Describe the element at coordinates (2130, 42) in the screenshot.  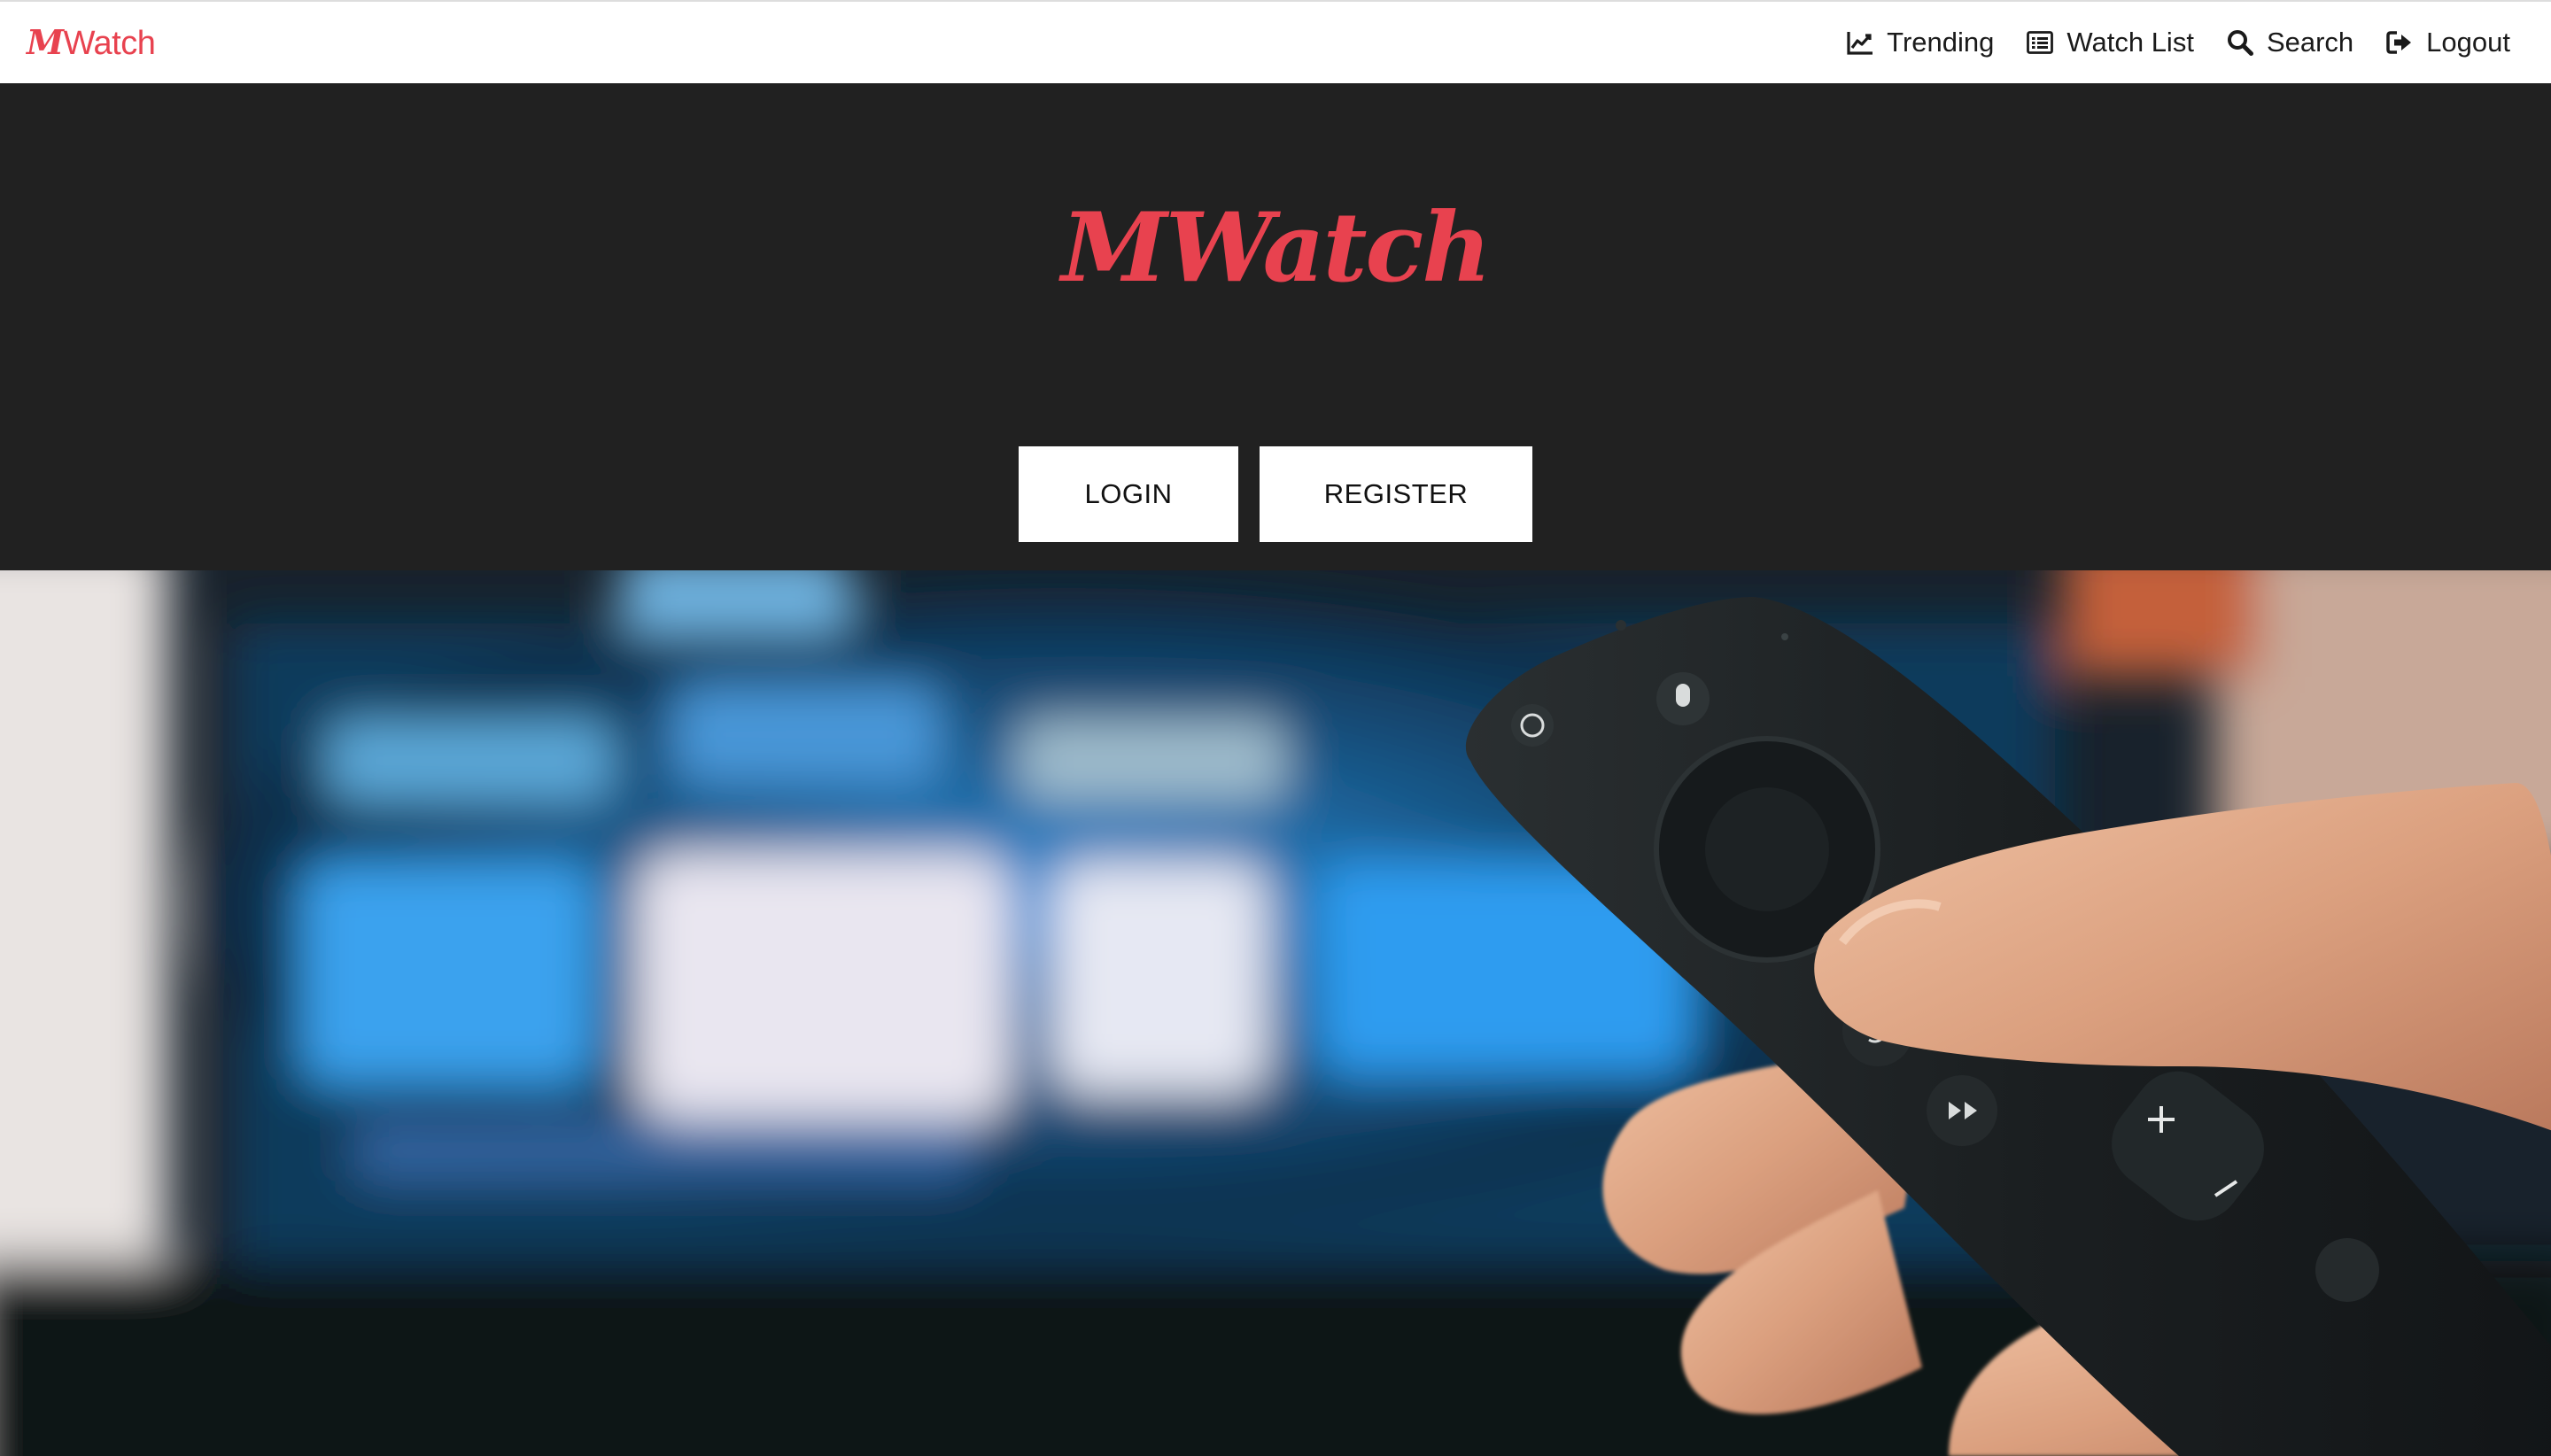
I see `nav-label-watch-list: Watch List` at that location.